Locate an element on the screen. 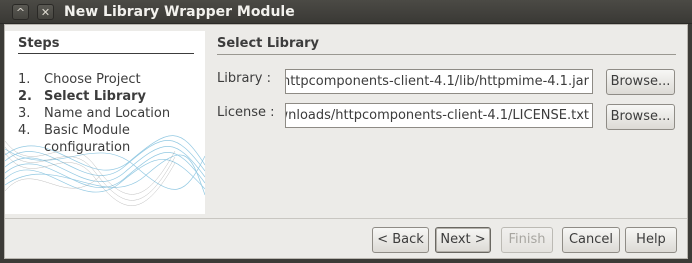 The height and width of the screenshot is (263, 692). step-number: 3. is located at coordinates (24, 113).